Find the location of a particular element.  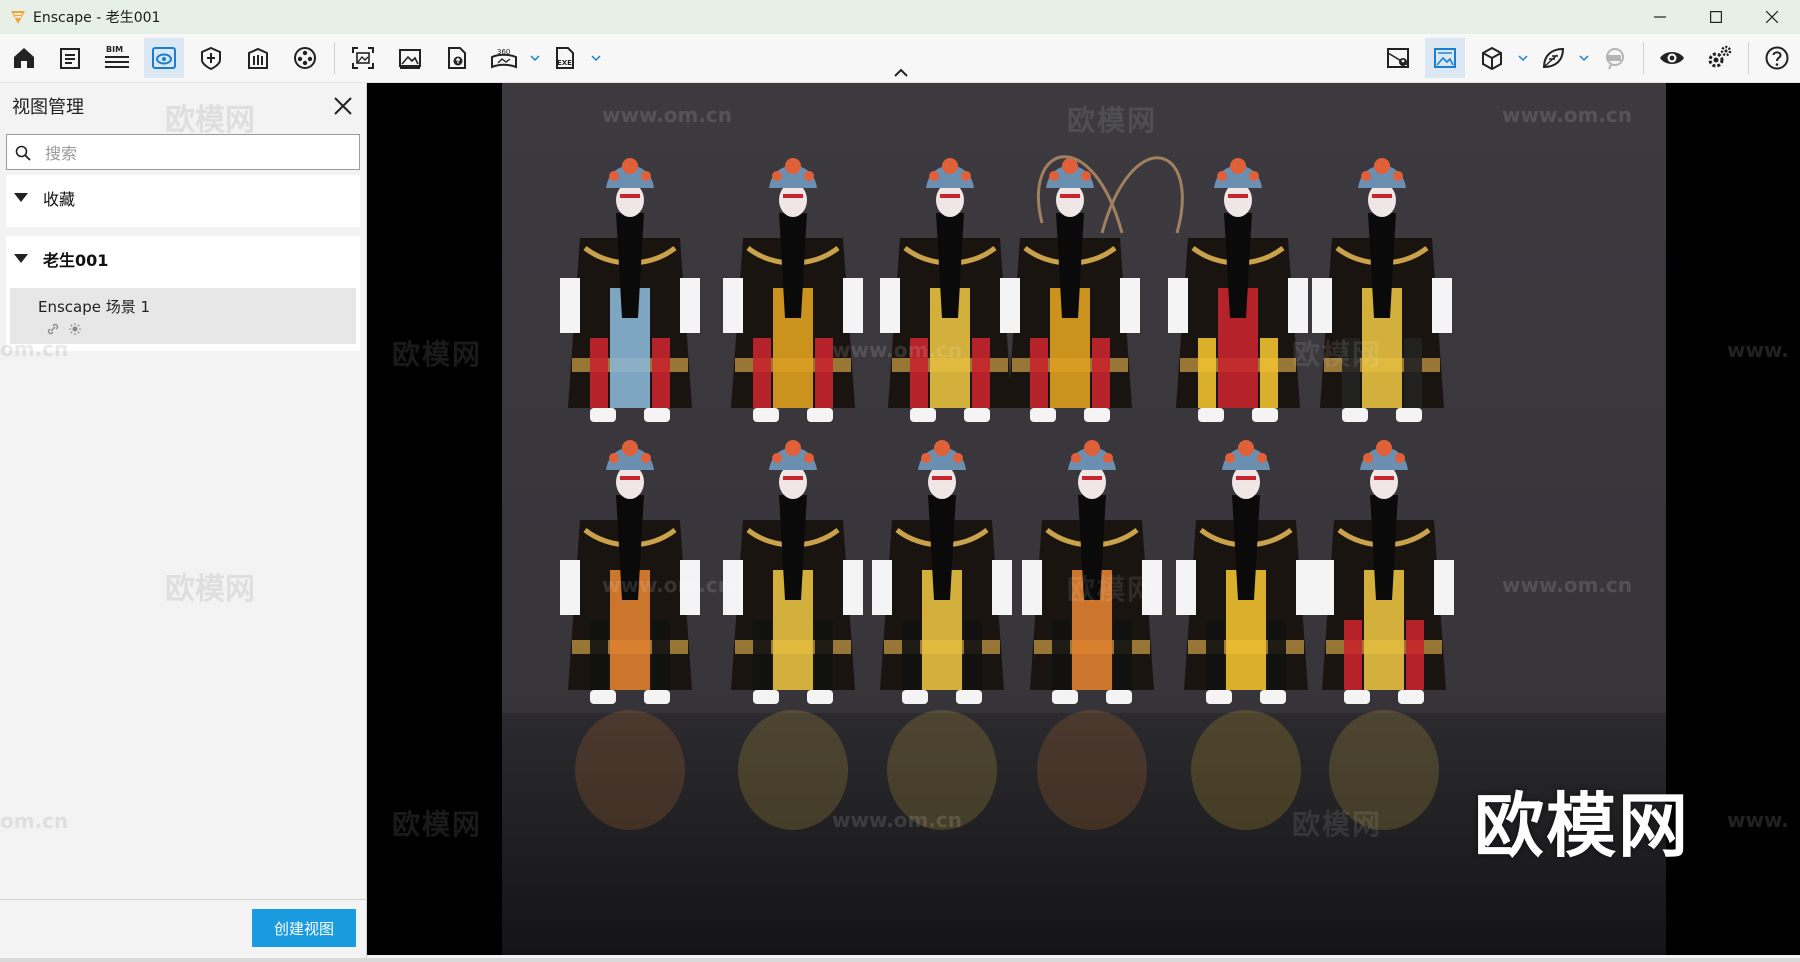

atmosphere-dropdown-chevron-icon is located at coordinates (1584, 58).